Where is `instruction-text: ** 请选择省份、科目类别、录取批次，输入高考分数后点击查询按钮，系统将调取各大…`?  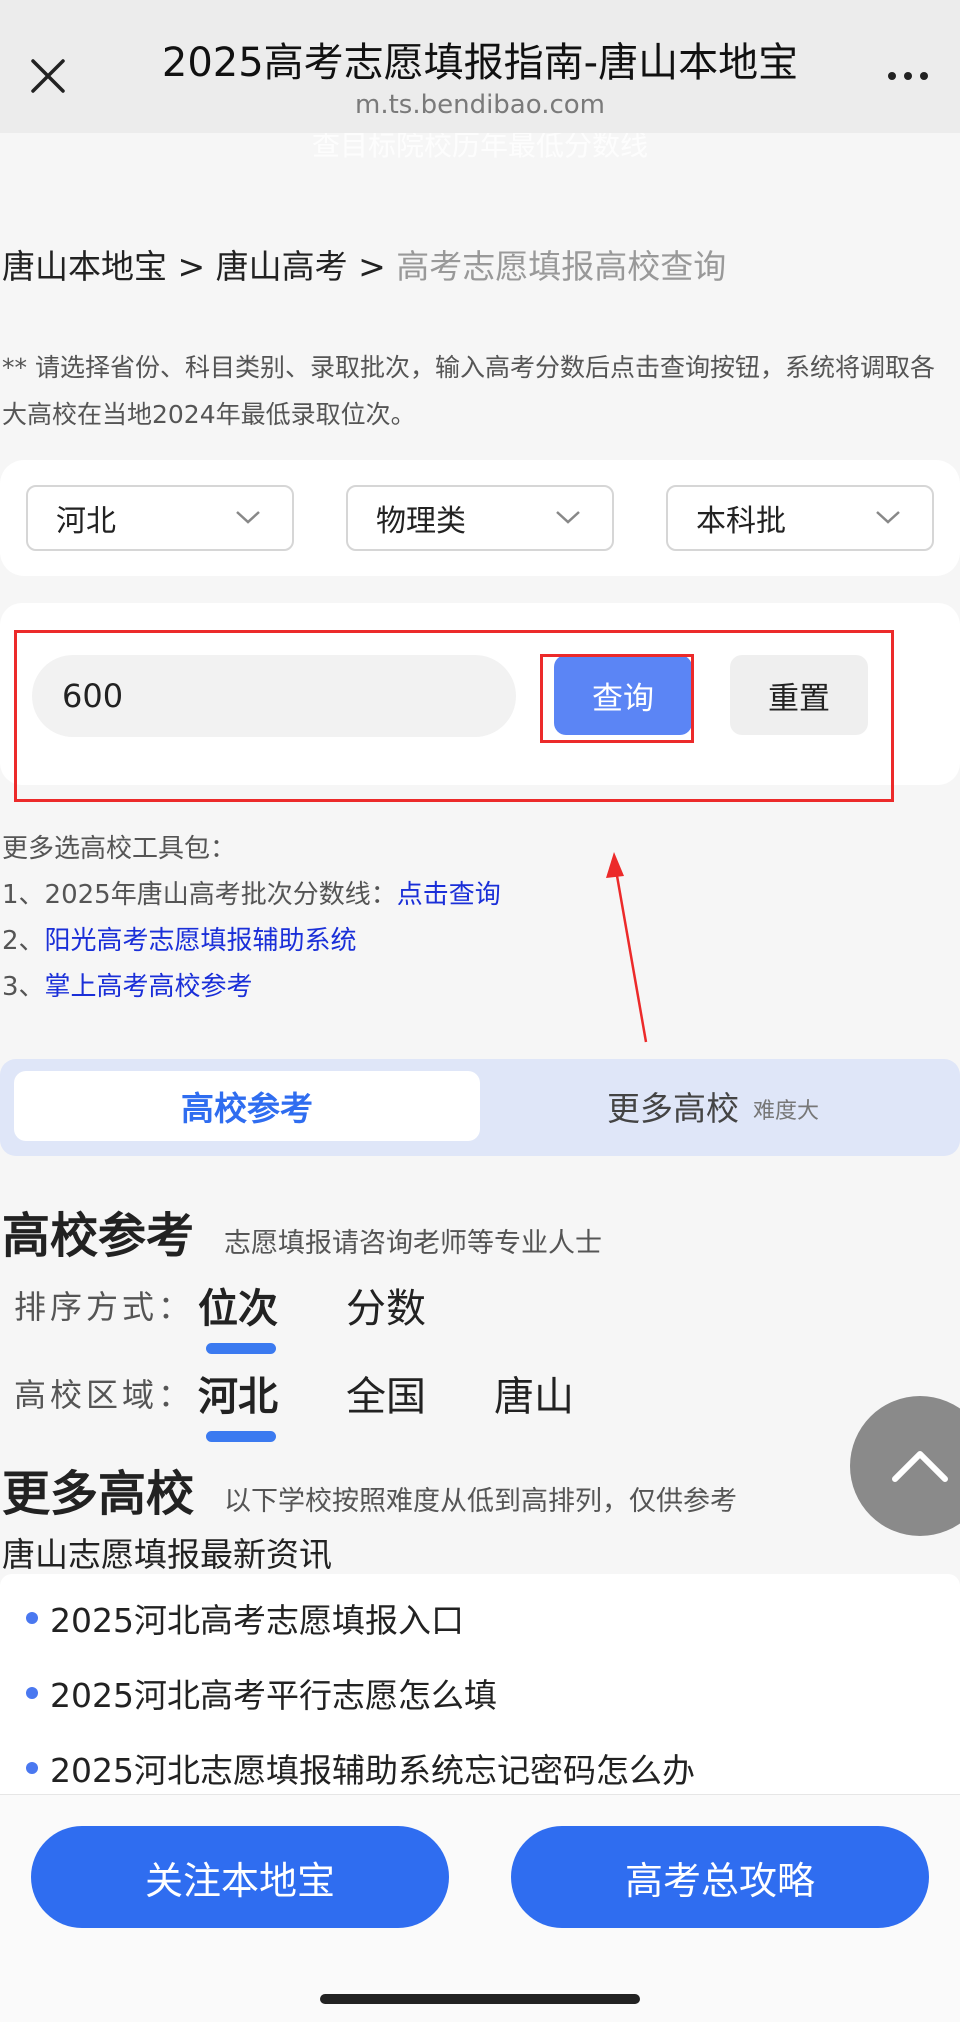 instruction-text: ** 请选择省份、科目类别、录取批次，输入高考分数后点击查询按钮，系统将调取各大… is located at coordinates (468, 391).